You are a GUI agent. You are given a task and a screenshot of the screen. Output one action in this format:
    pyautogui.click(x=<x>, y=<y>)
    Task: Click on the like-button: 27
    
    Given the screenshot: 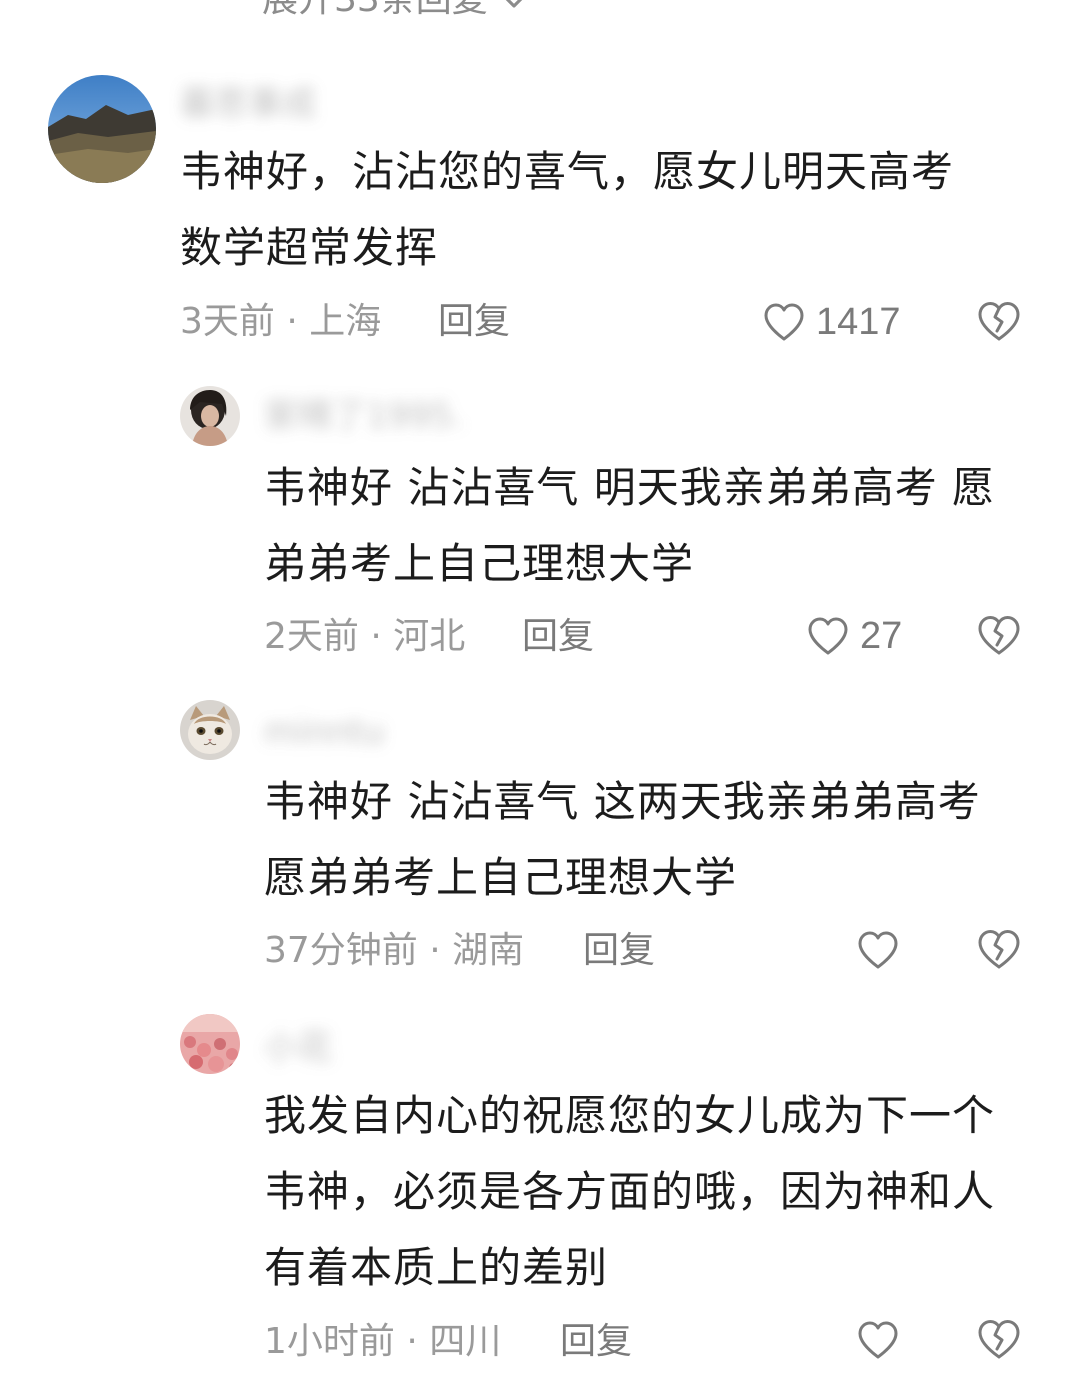 What is the action you would take?
    pyautogui.click(x=853, y=636)
    